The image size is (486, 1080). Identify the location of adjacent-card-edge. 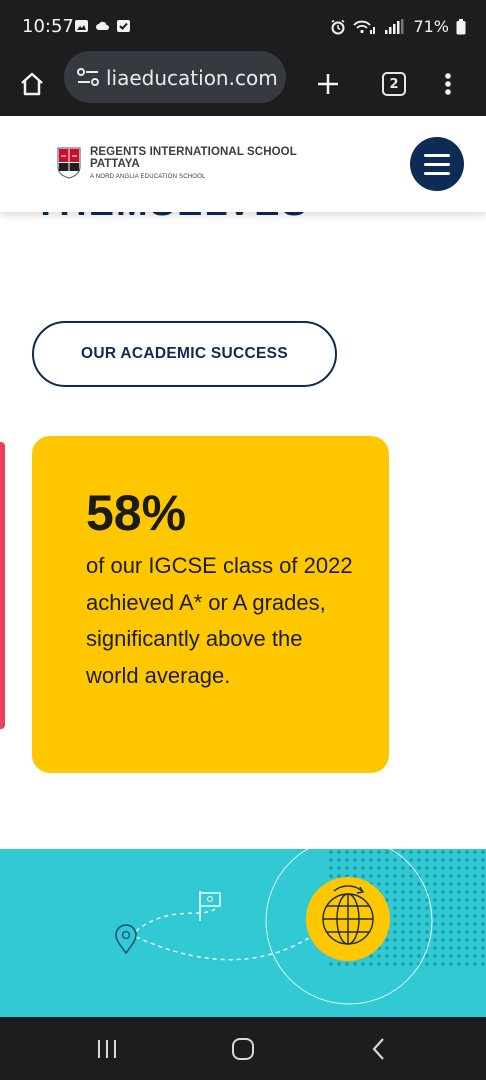
(2, 585).